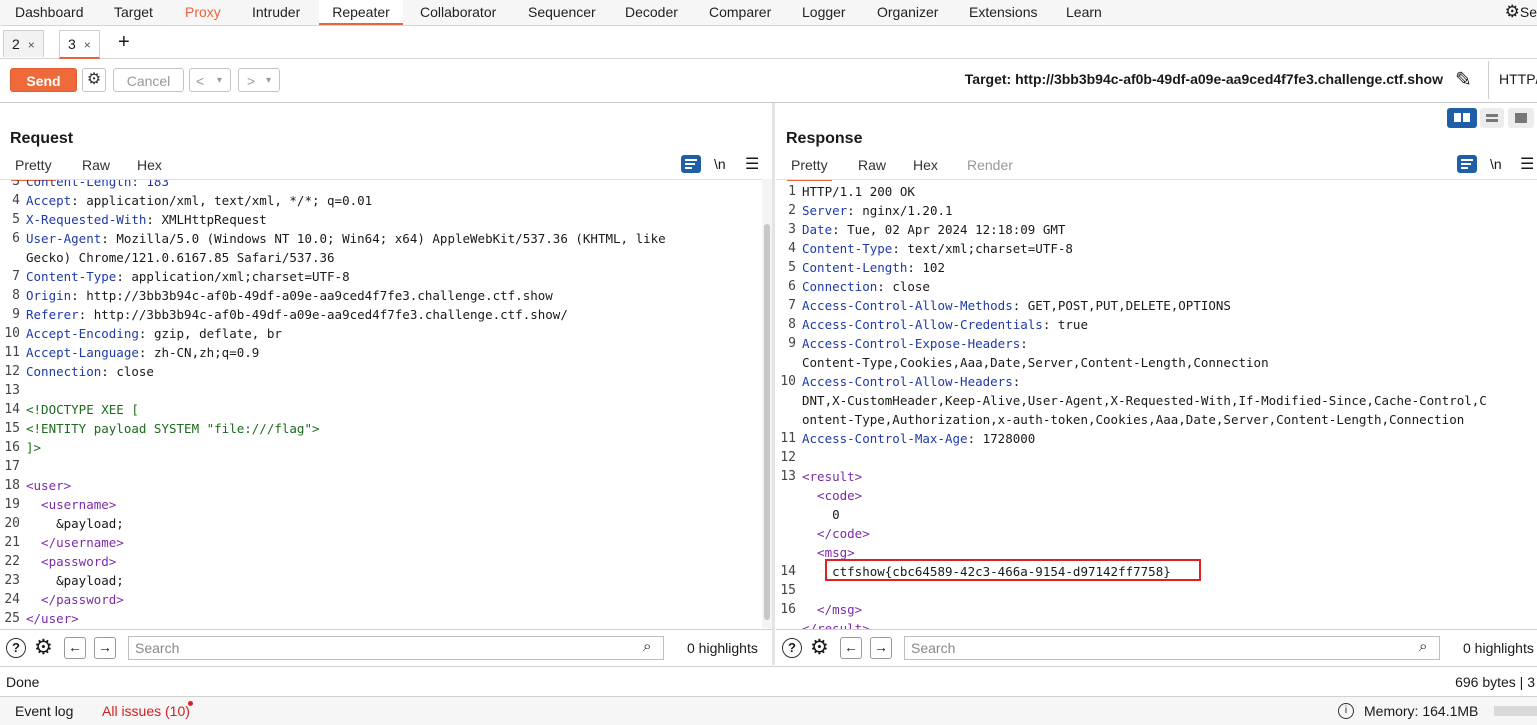 The width and height of the screenshot is (1537, 725). I want to click on repeater-tab-2: 2 ×, so click(23, 43).